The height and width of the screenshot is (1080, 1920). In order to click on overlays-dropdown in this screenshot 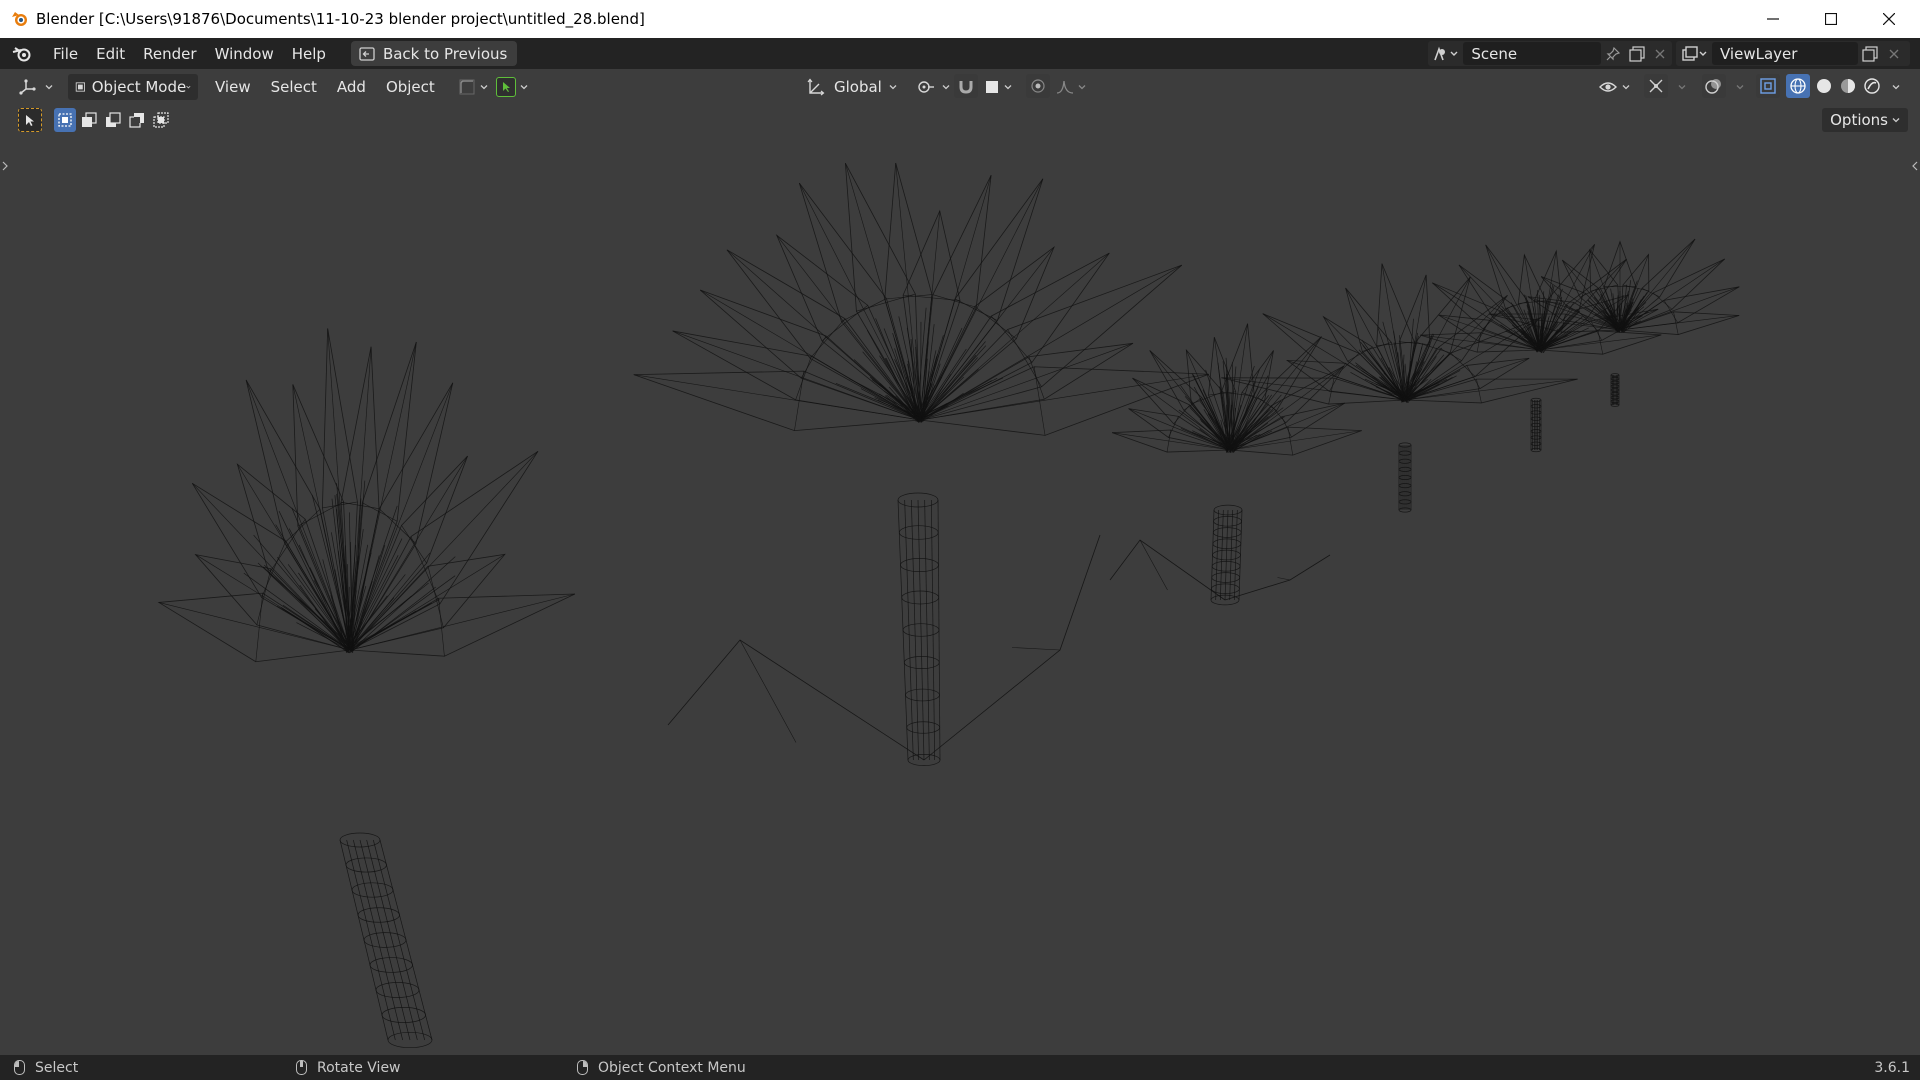, I will do `click(1738, 87)`.